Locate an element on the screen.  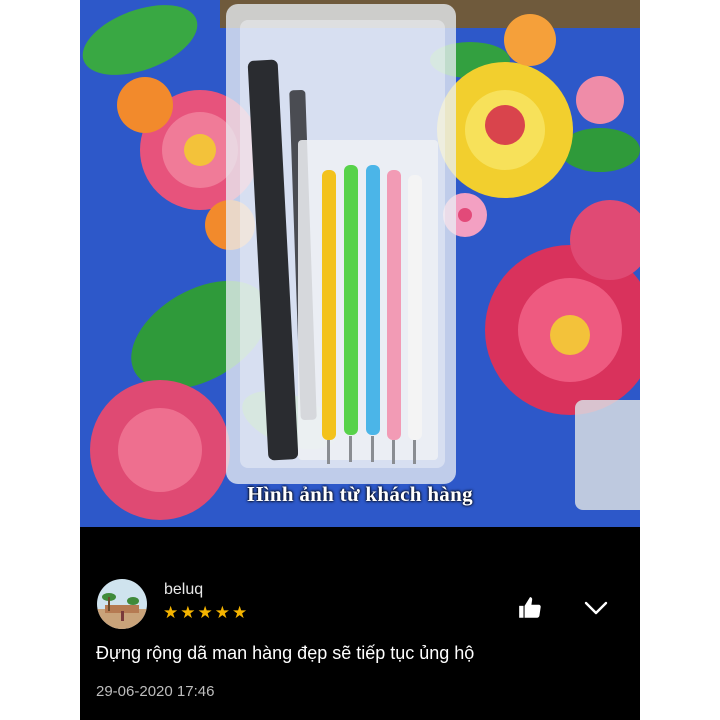
like-button is located at coordinates (530, 608).